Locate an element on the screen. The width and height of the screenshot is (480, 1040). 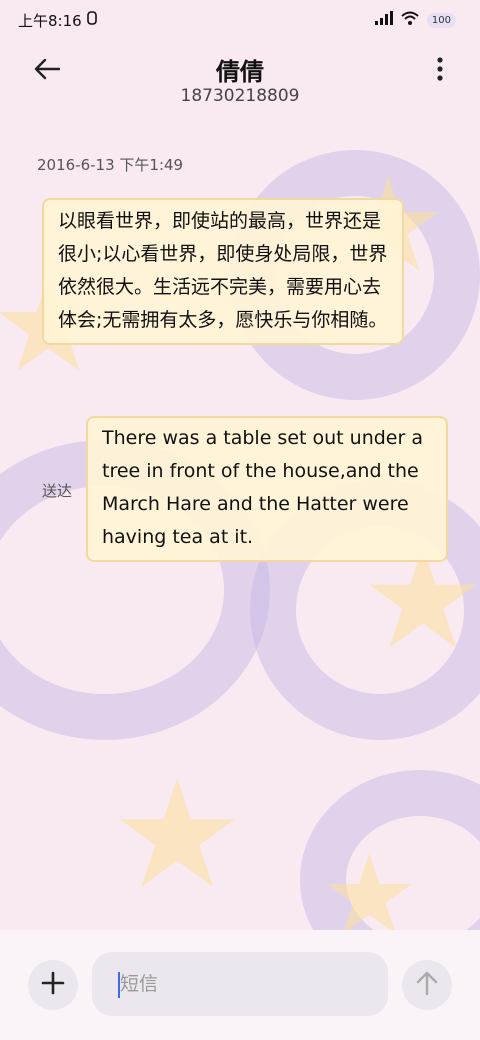
status-right: 100 is located at coordinates (415, 20).